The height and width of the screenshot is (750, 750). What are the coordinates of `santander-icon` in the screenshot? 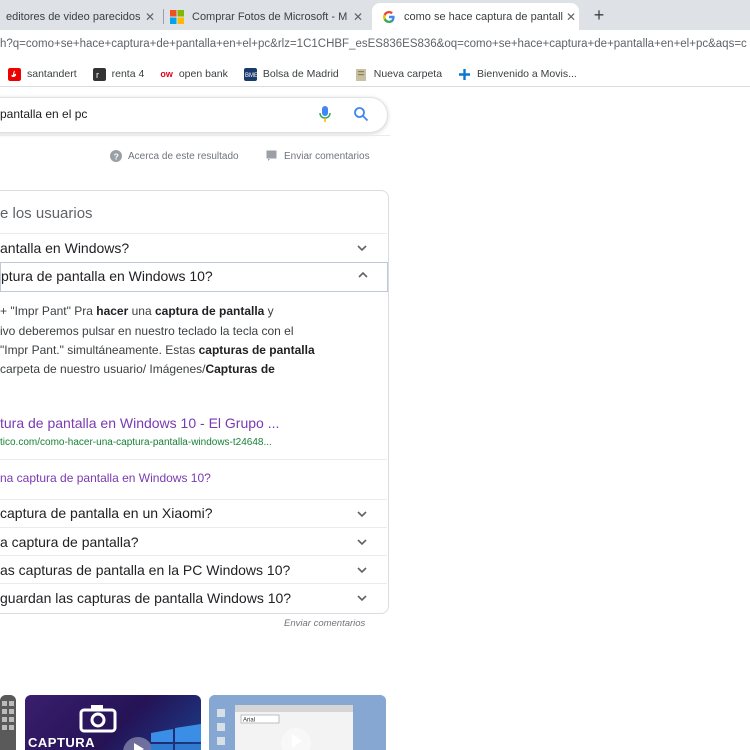 It's located at (14, 74).